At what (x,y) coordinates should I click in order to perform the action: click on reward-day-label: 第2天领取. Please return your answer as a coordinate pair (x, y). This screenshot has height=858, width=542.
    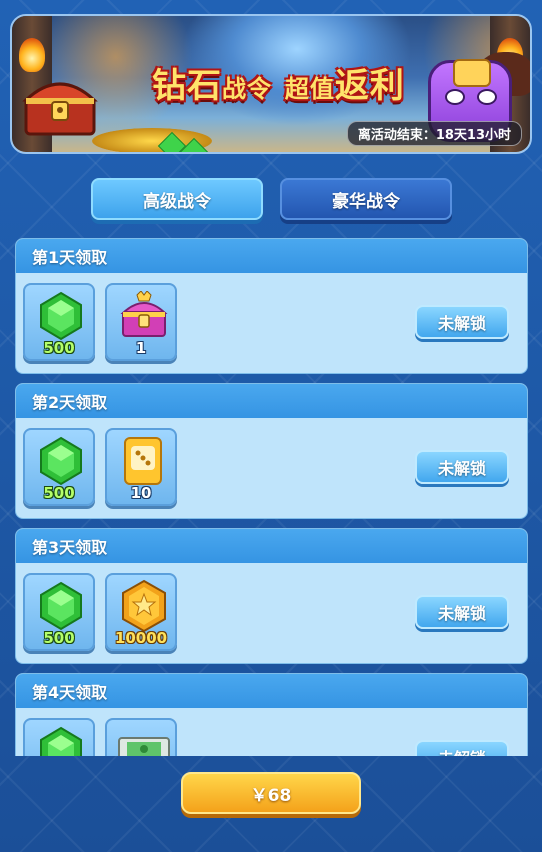
    Looking at the image, I should click on (271, 401).